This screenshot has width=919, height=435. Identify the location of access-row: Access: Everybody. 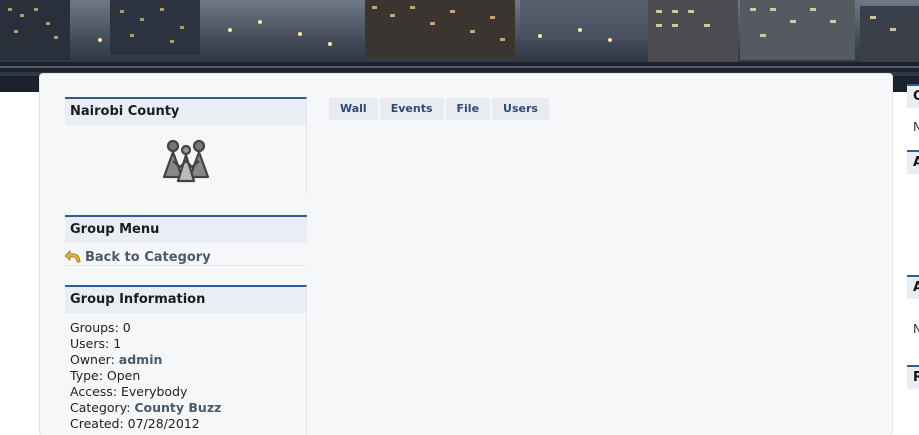
(129, 391).